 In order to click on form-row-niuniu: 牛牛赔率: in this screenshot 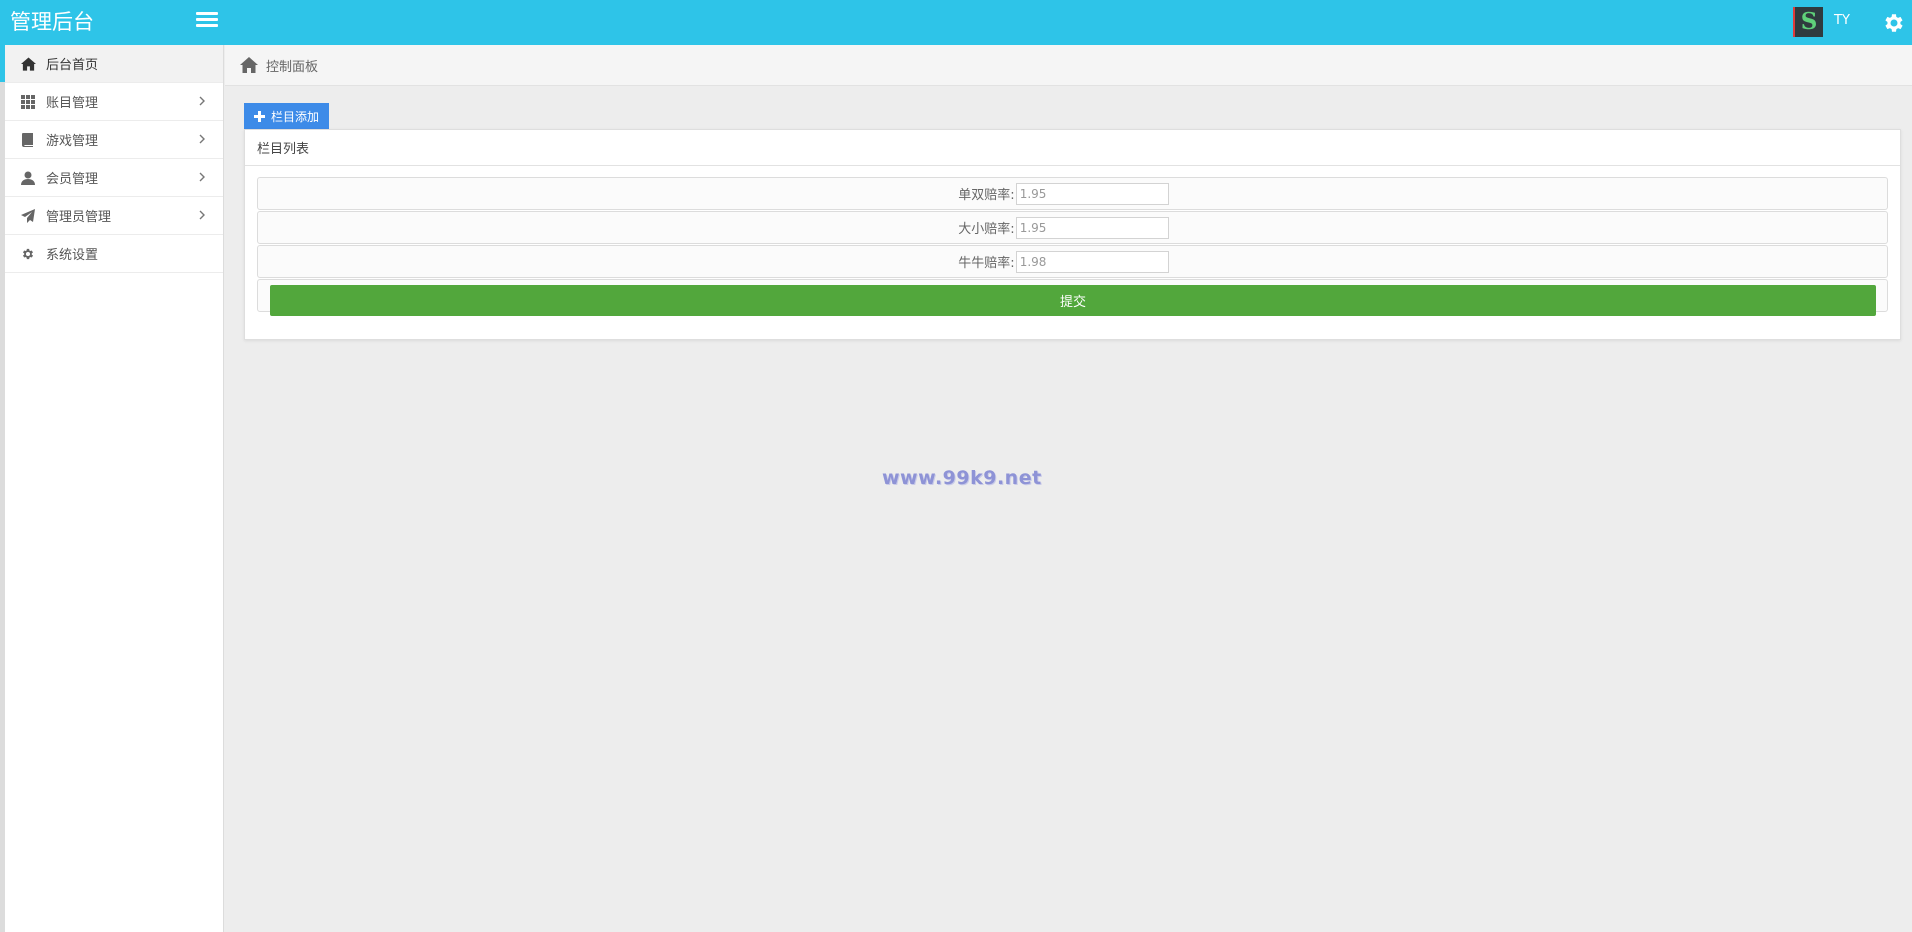, I will do `click(1072, 261)`.